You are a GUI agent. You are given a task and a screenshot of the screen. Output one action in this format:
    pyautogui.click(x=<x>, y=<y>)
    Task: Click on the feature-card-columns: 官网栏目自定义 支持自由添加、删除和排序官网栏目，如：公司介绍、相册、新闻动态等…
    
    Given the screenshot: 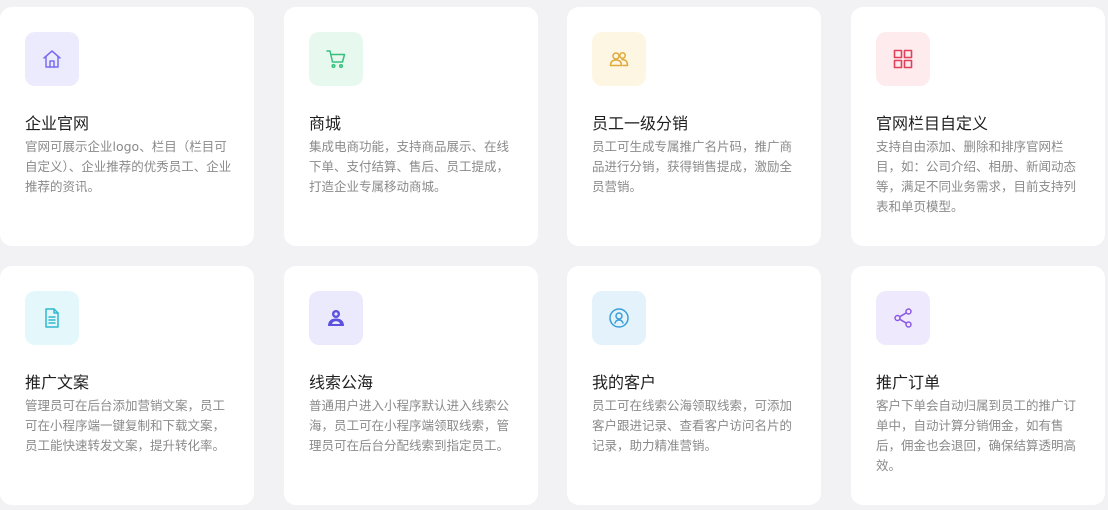 What is the action you would take?
    pyautogui.click(x=978, y=126)
    